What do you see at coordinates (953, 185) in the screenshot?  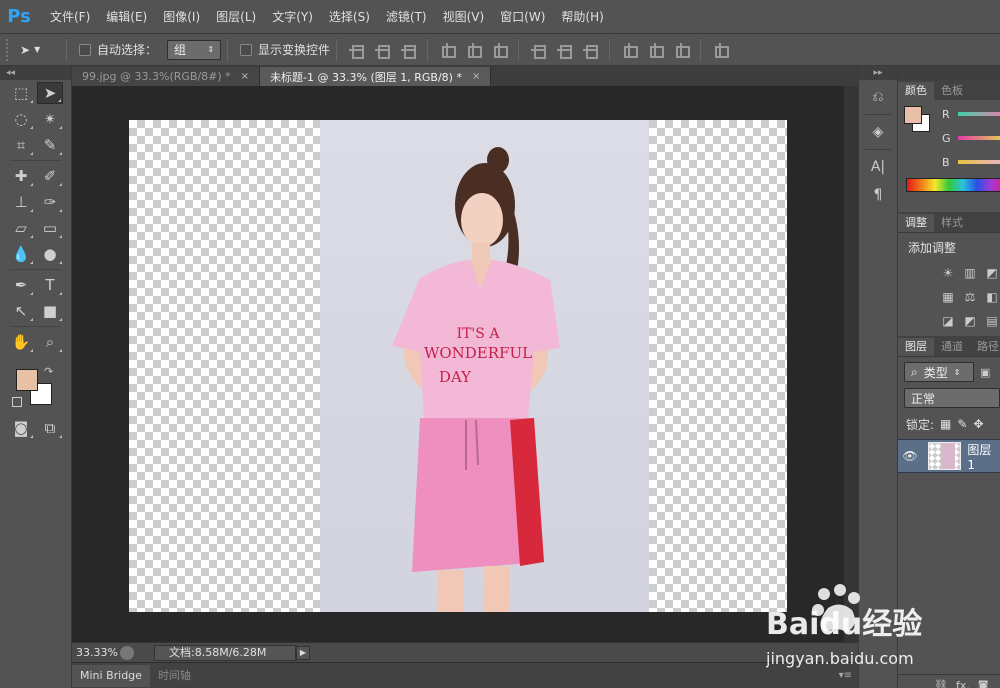 I see `color-spectrum` at bounding box center [953, 185].